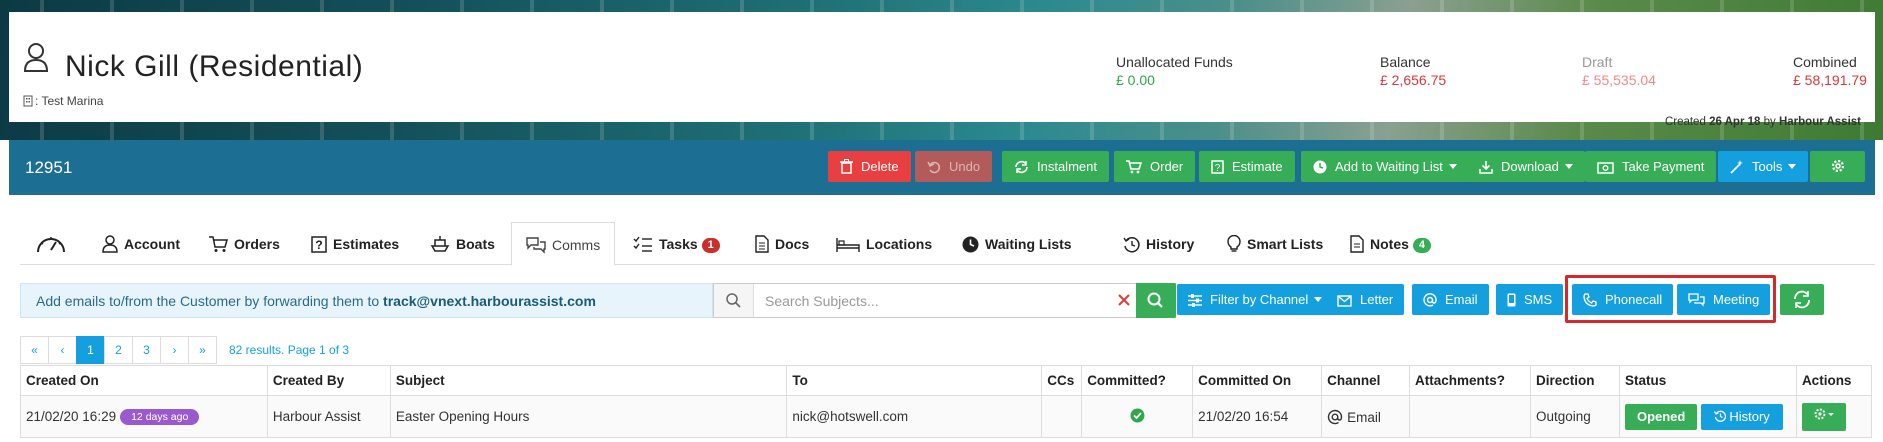  I want to click on building-icon, so click(28, 101).